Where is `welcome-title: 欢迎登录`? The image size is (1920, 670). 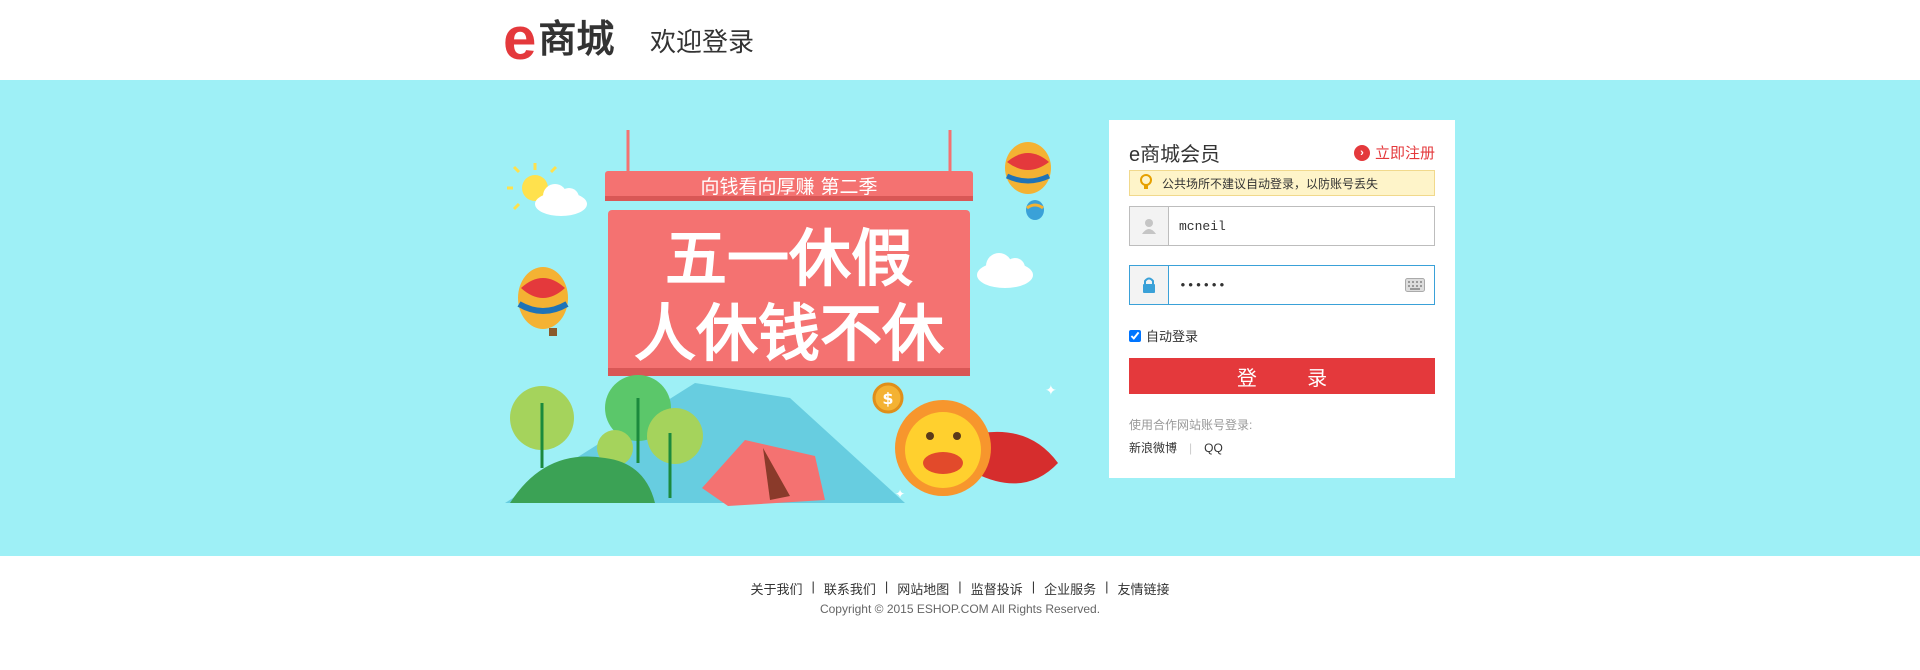 welcome-title: 欢迎登录 is located at coordinates (702, 42).